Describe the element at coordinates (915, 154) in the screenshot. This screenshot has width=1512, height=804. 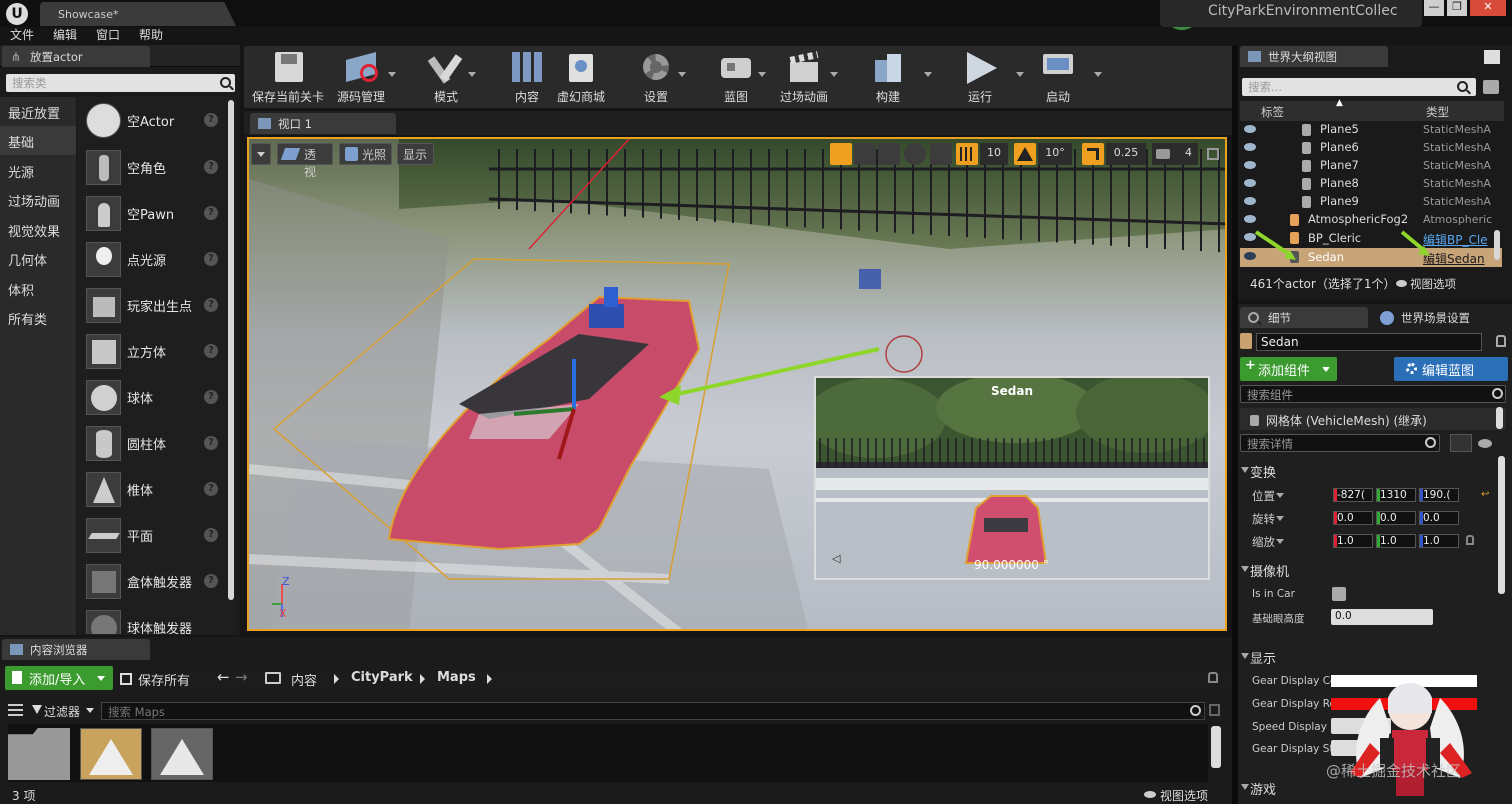
I see `world-space-icon` at that location.